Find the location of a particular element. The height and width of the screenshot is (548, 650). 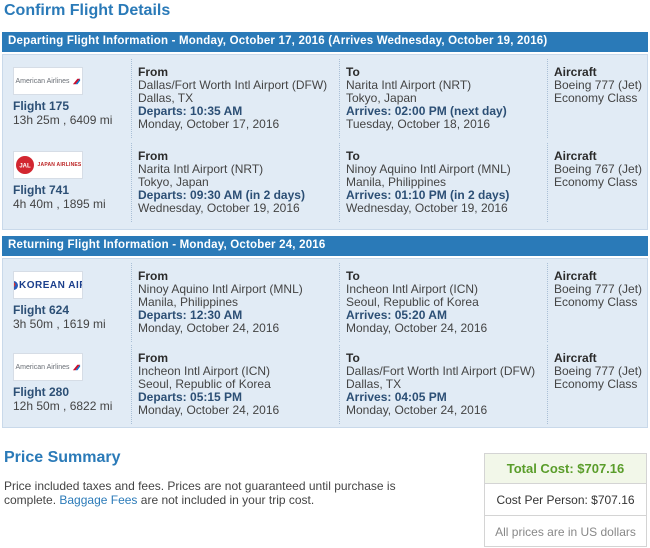

svg-text: JAL is located at coordinates (25, 167).